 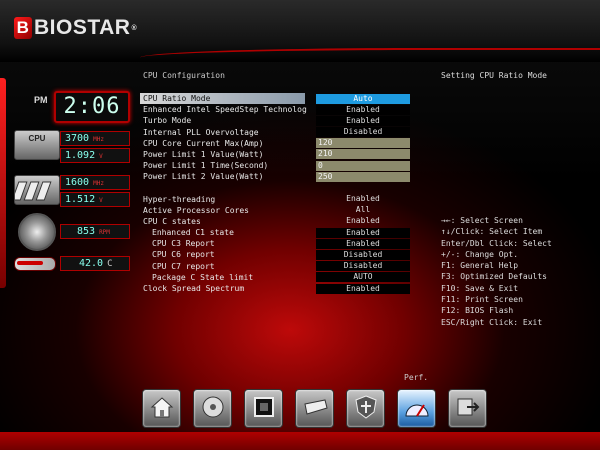 I want to click on memory-frequency-readout: 1600 MHz, so click(x=95, y=182).